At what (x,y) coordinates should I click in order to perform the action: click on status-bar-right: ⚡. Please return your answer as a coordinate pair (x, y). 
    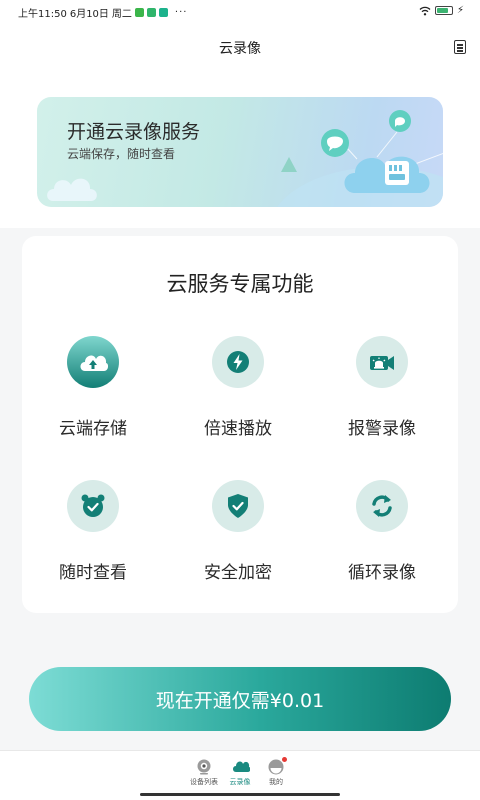
    Looking at the image, I should click on (441, 10).